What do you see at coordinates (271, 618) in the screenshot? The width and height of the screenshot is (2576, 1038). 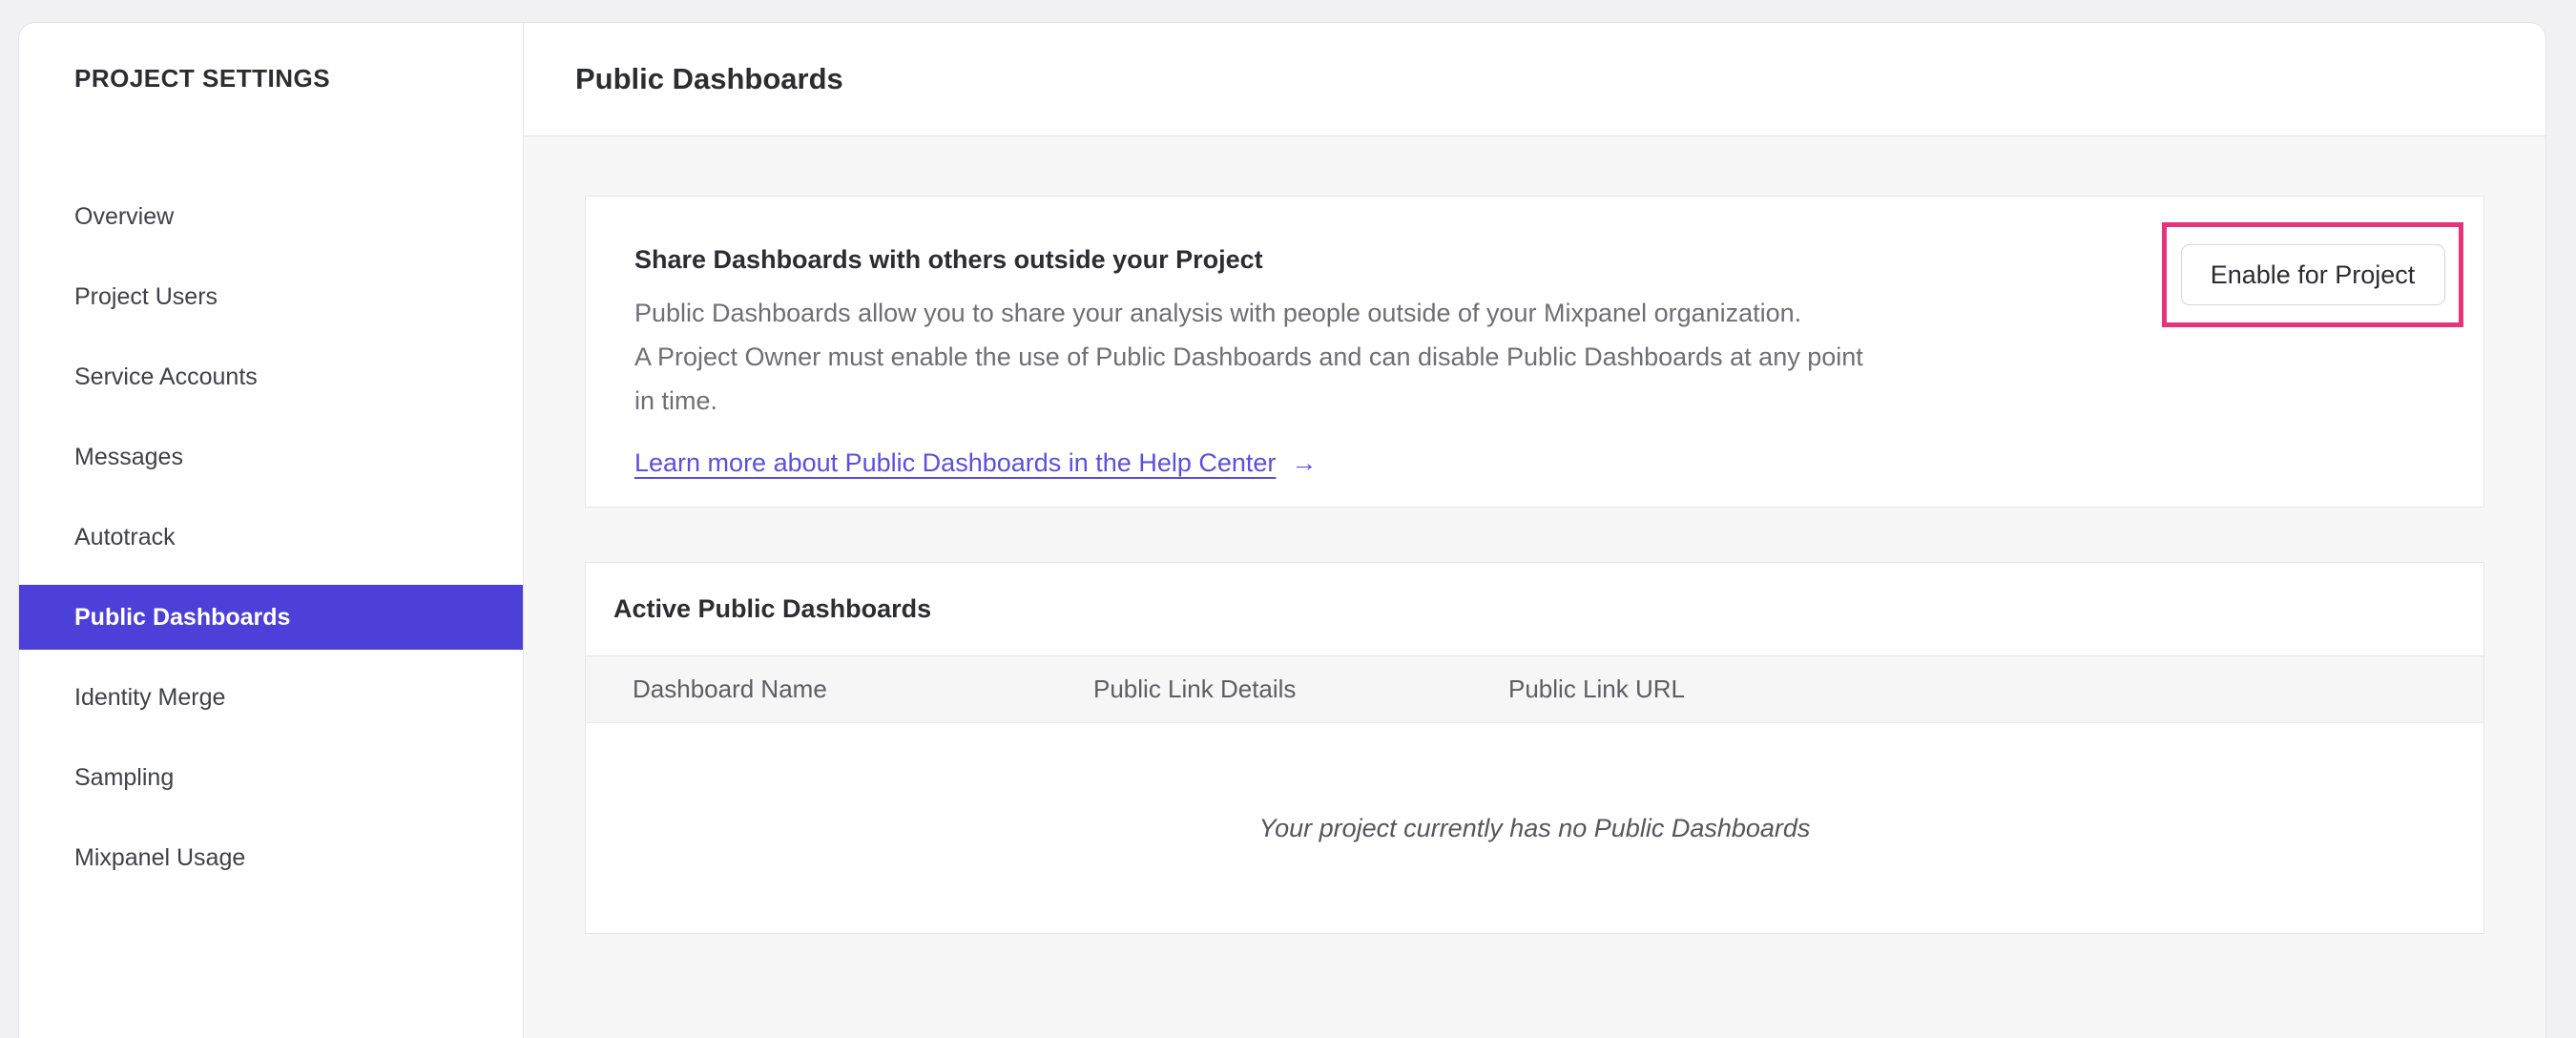 I see `sidebar-item-public-dashboards: Public Dashboards` at bounding box center [271, 618].